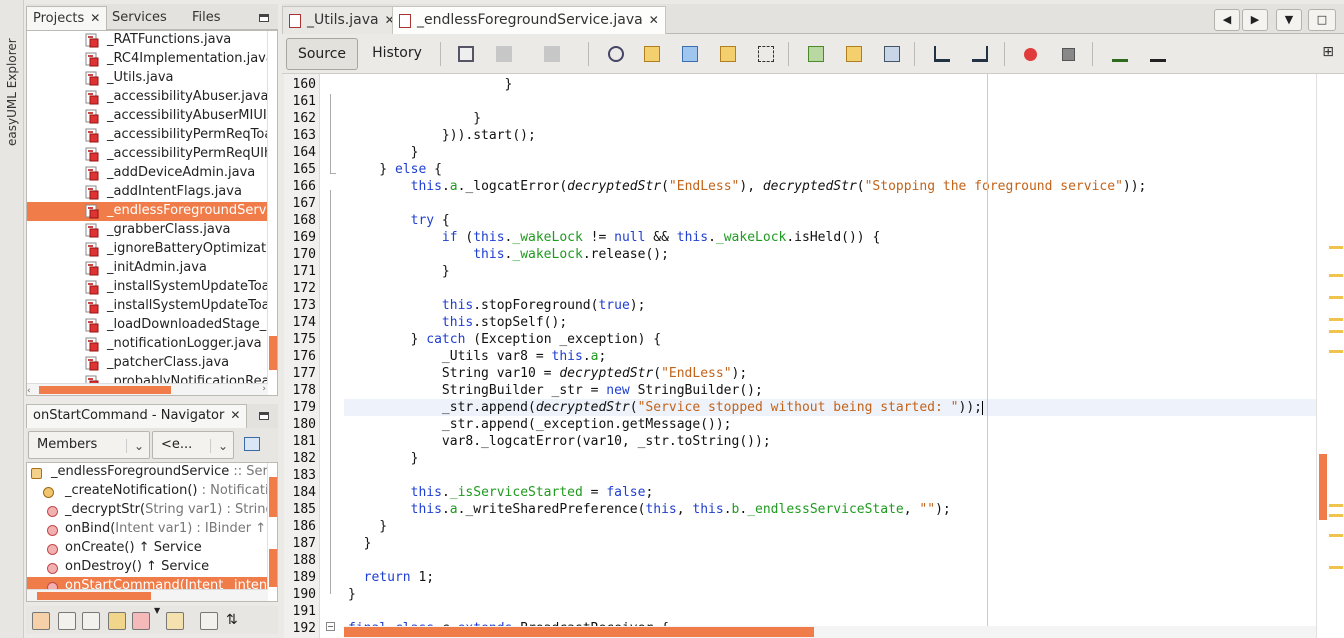 Image resolution: width=1344 pixels, height=638 pixels. What do you see at coordinates (147, 567) in the screenshot?
I see `navigator-member-item: onDestroy() ↑ Service` at bounding box center [147, 567].